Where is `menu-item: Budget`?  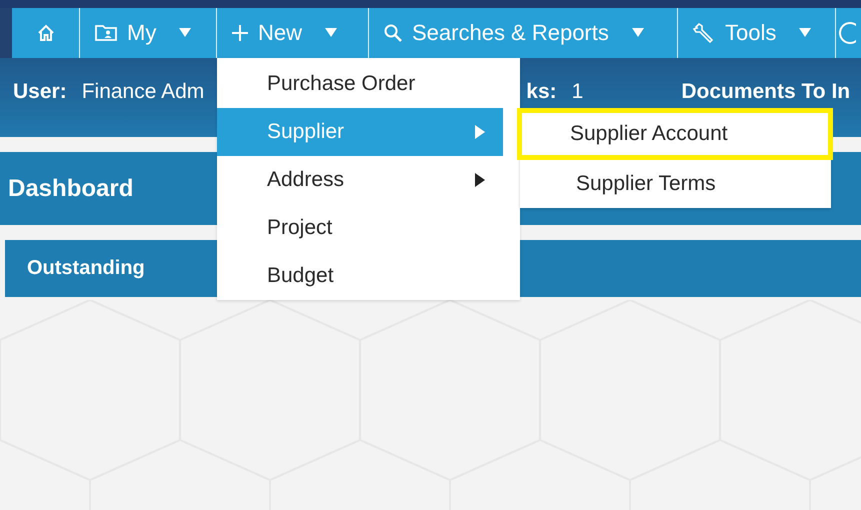
menu-item: Budget is located at coordinates (360, 276).